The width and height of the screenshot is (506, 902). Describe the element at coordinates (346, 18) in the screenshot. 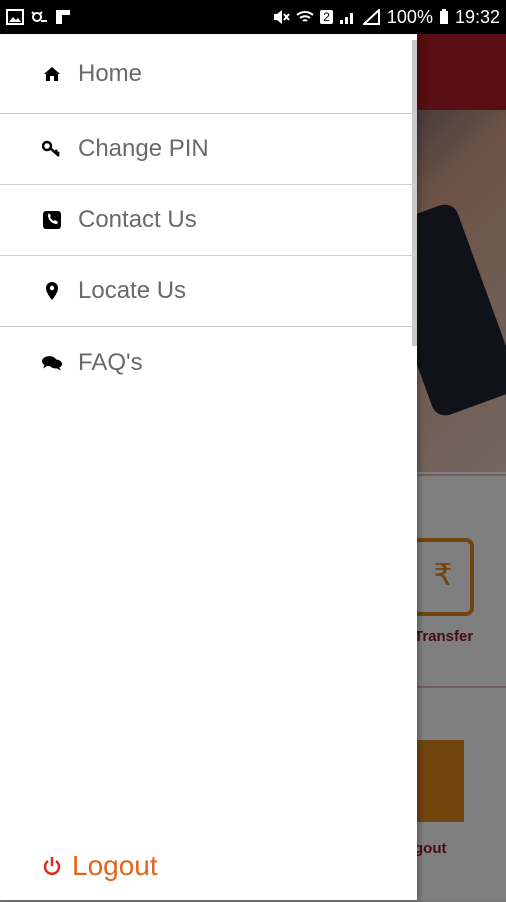

I see `signal-icon` at that location.